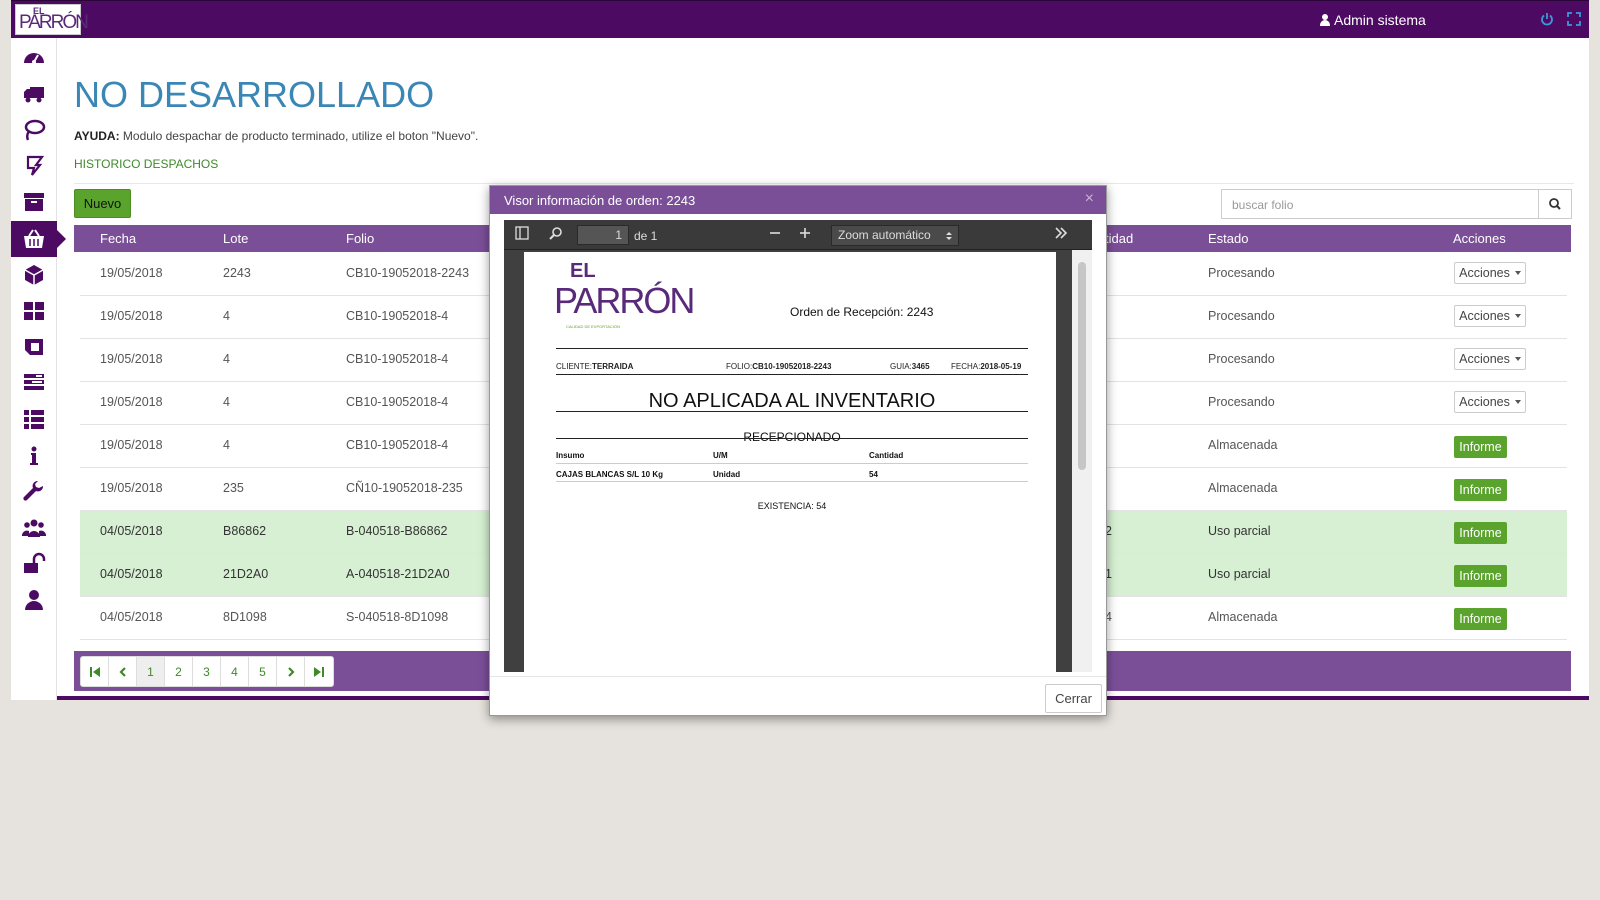 This screenshot has height=900, width=1600. I want to click on first-page-icon, so click(94, 671).